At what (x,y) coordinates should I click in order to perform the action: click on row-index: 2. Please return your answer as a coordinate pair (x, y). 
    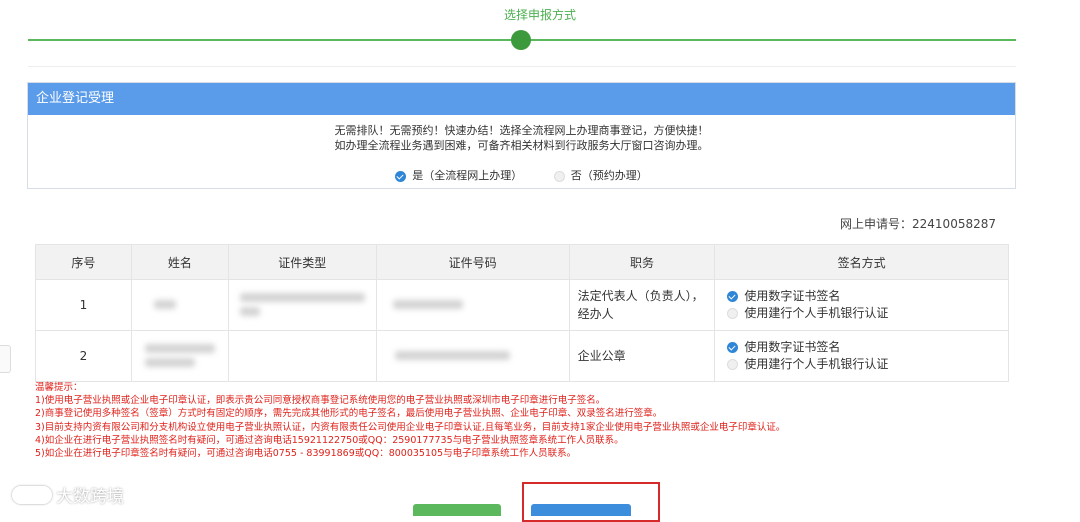
    Looking at the image, I should click on (83, 356).